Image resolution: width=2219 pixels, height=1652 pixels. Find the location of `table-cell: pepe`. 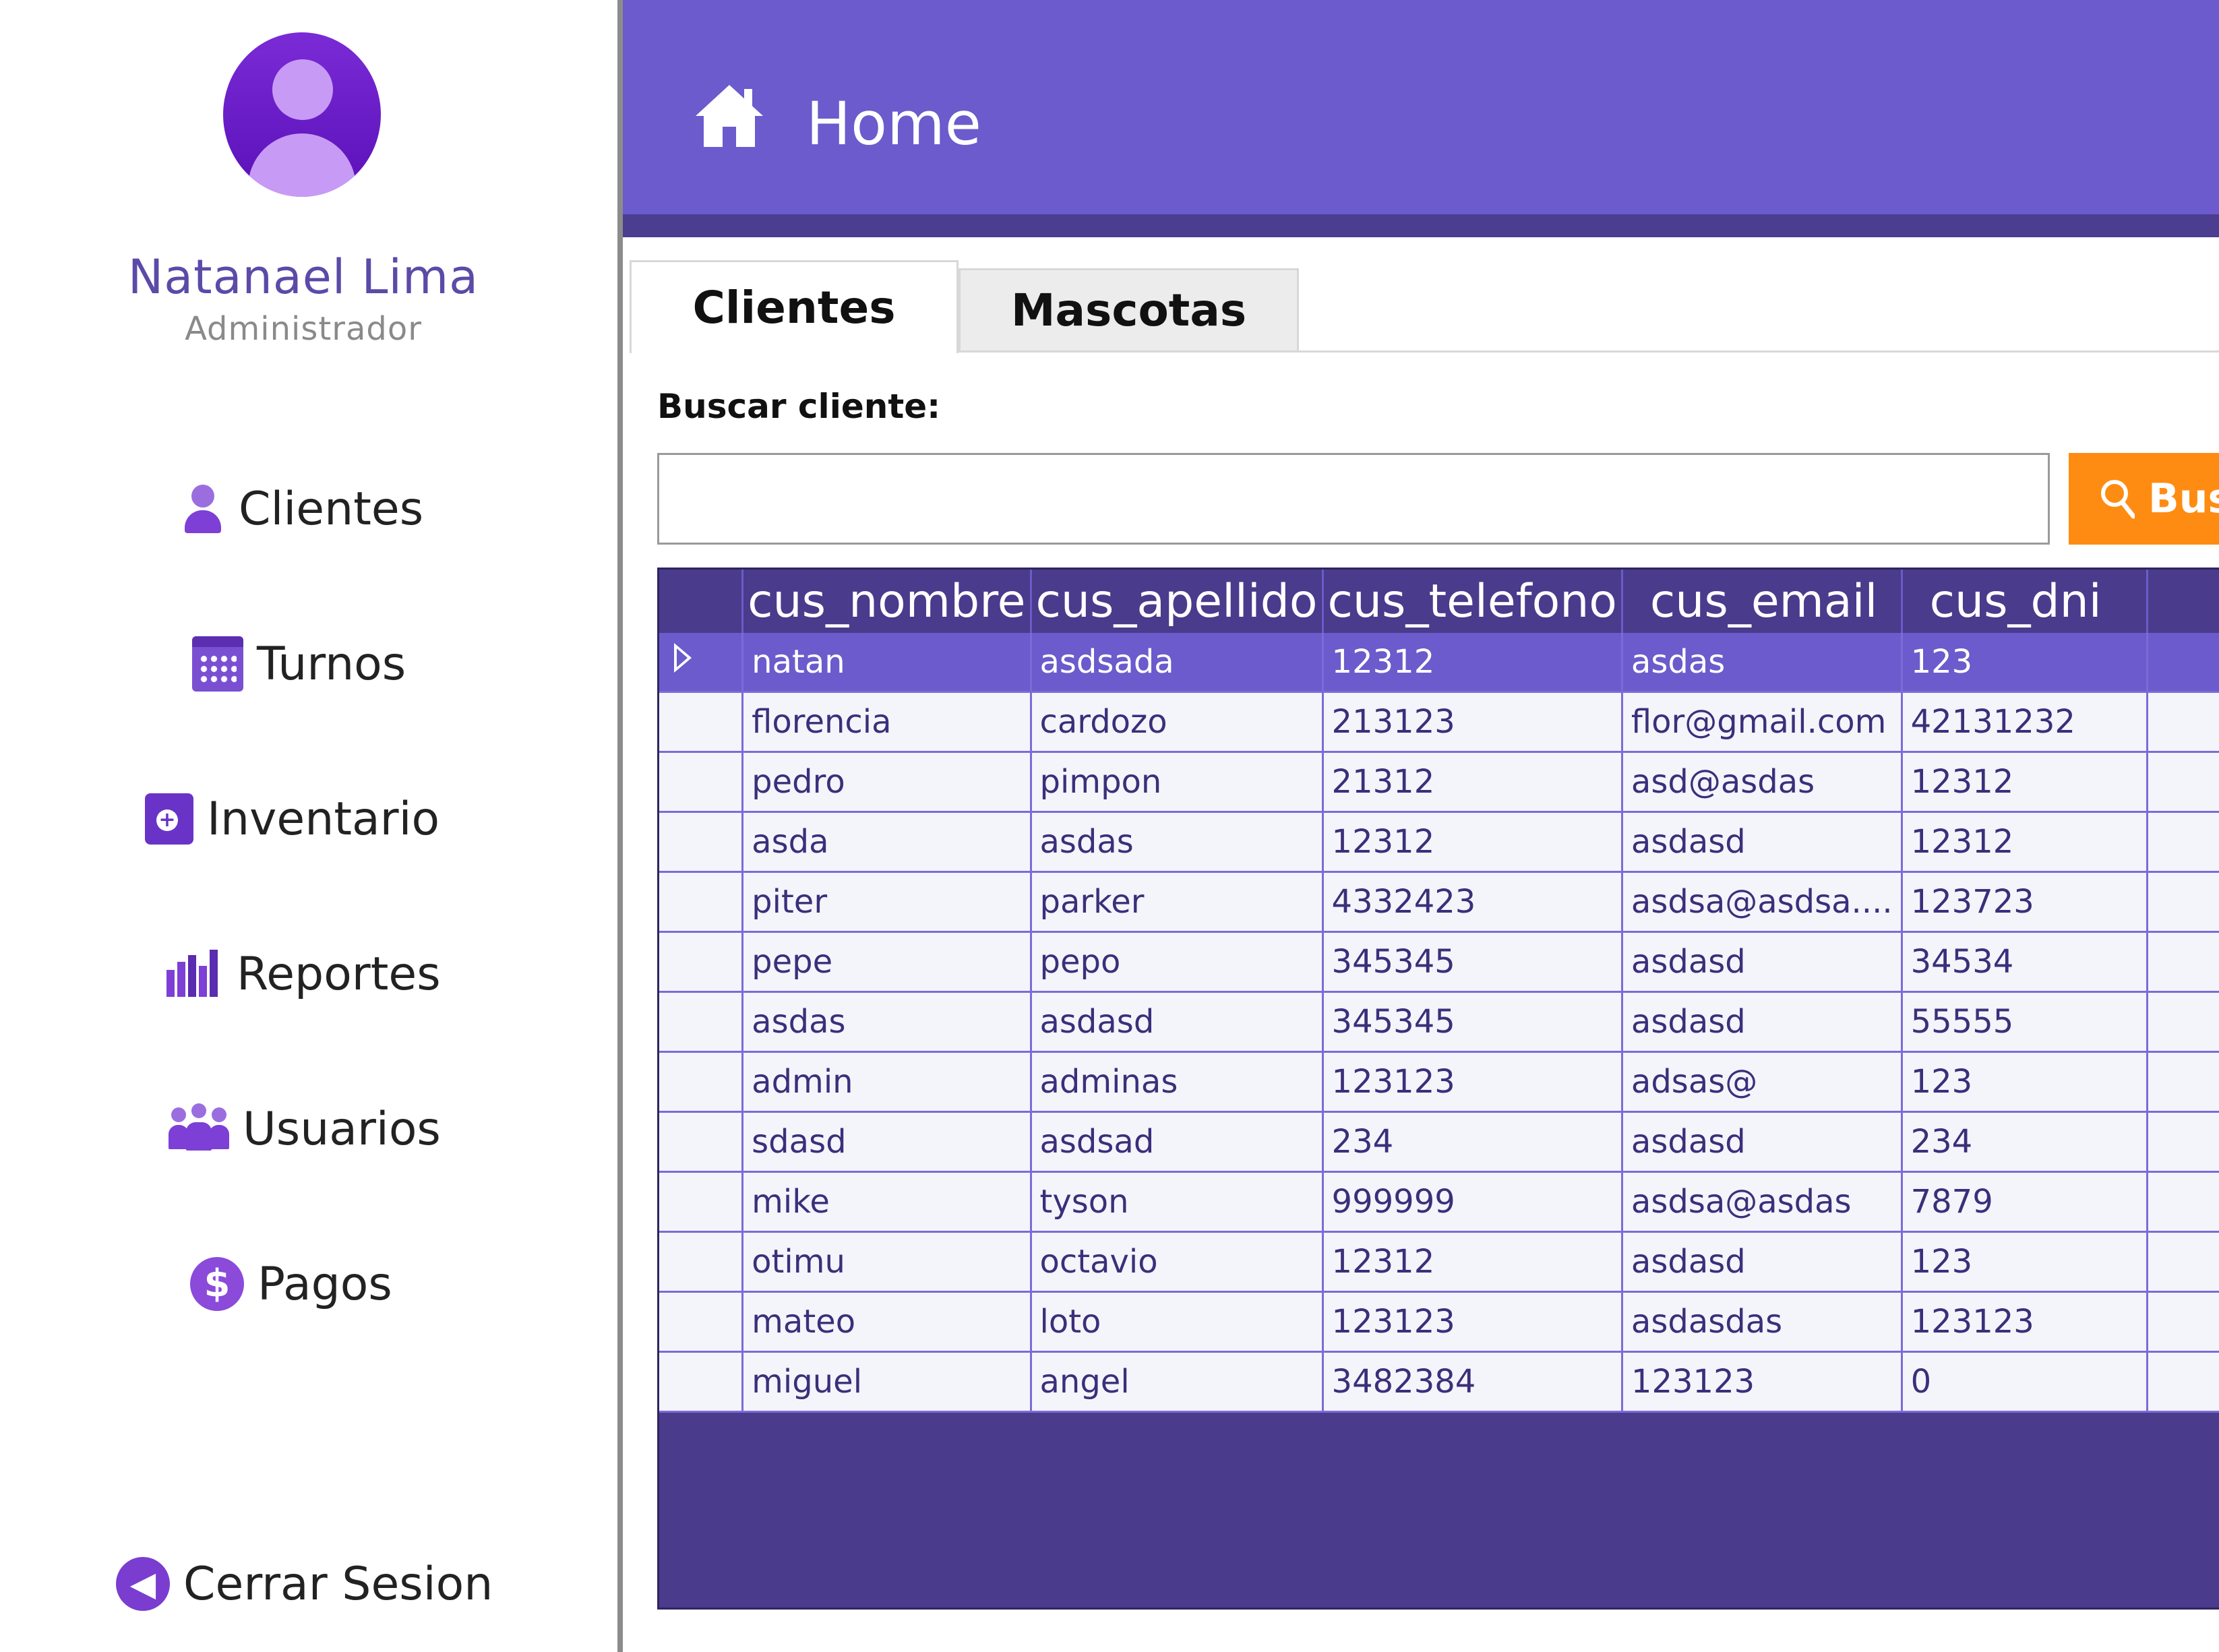

table-cell: pepe is located at coordinates (887, 962).